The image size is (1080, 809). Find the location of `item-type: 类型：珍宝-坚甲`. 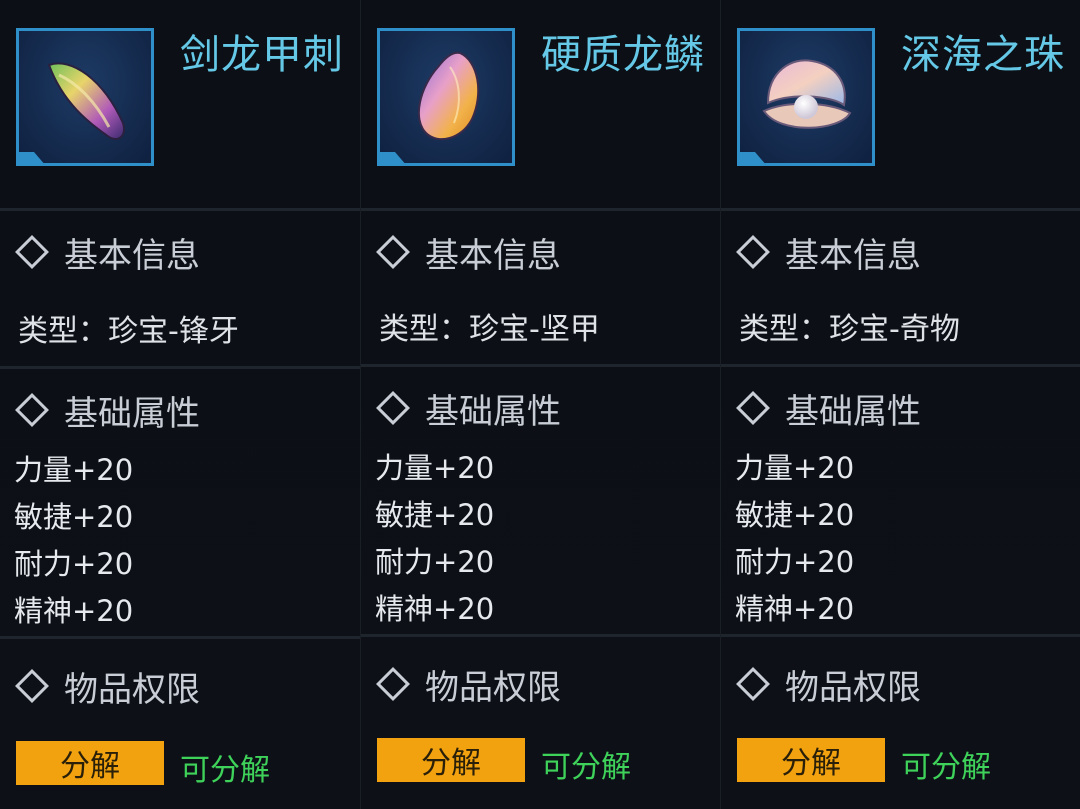

item-type: 类型：珍宝-坚甲 is located at coordinates (489, 329).